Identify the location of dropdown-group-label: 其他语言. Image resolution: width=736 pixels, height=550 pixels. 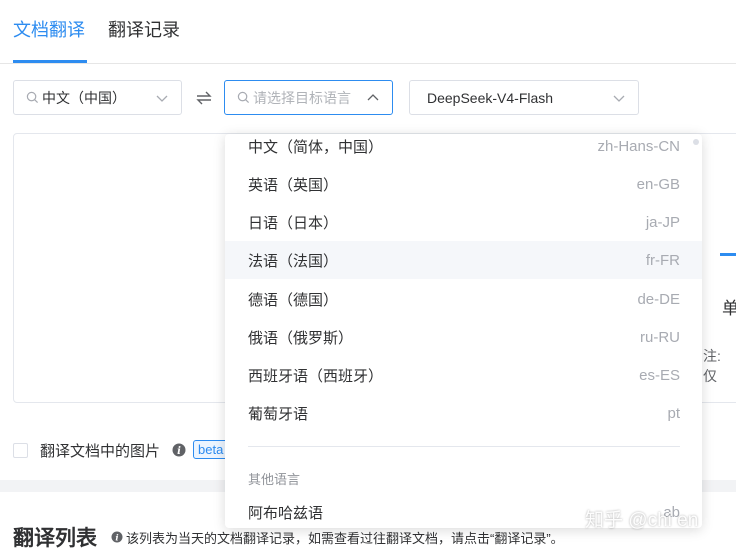
(274, 479).